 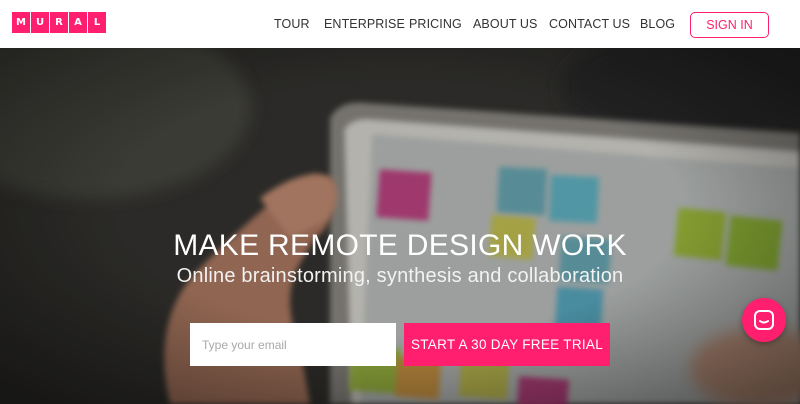 I want to click on chat-bubble-icon, so click(x=764, y=320).